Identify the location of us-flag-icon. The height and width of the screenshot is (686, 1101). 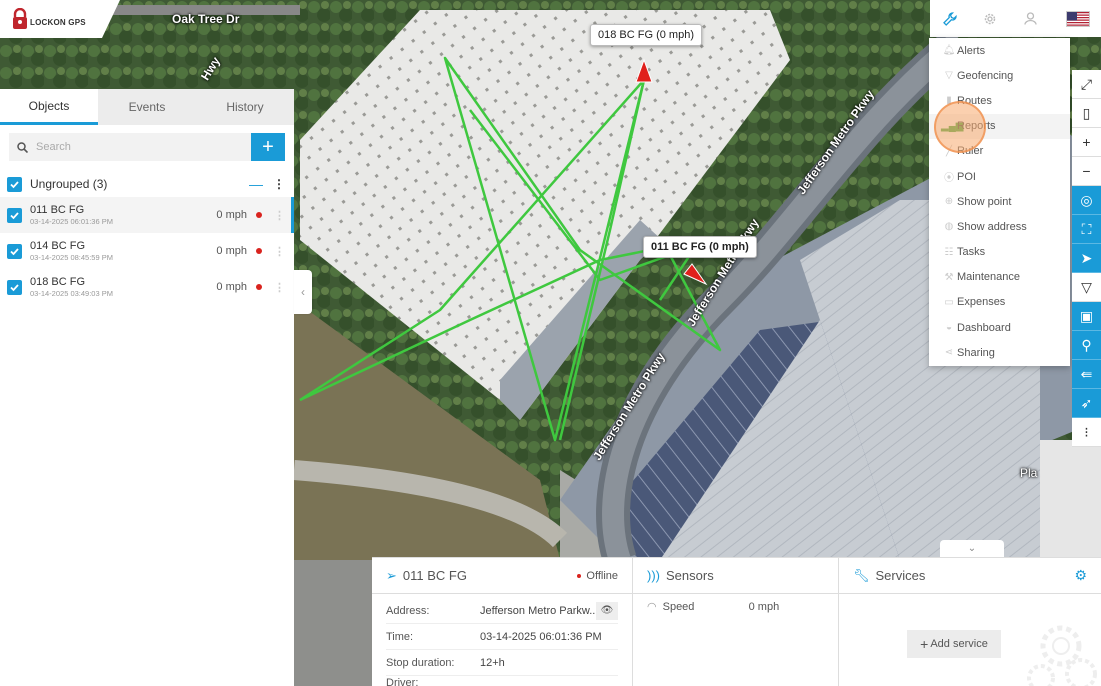
(1078, 18).